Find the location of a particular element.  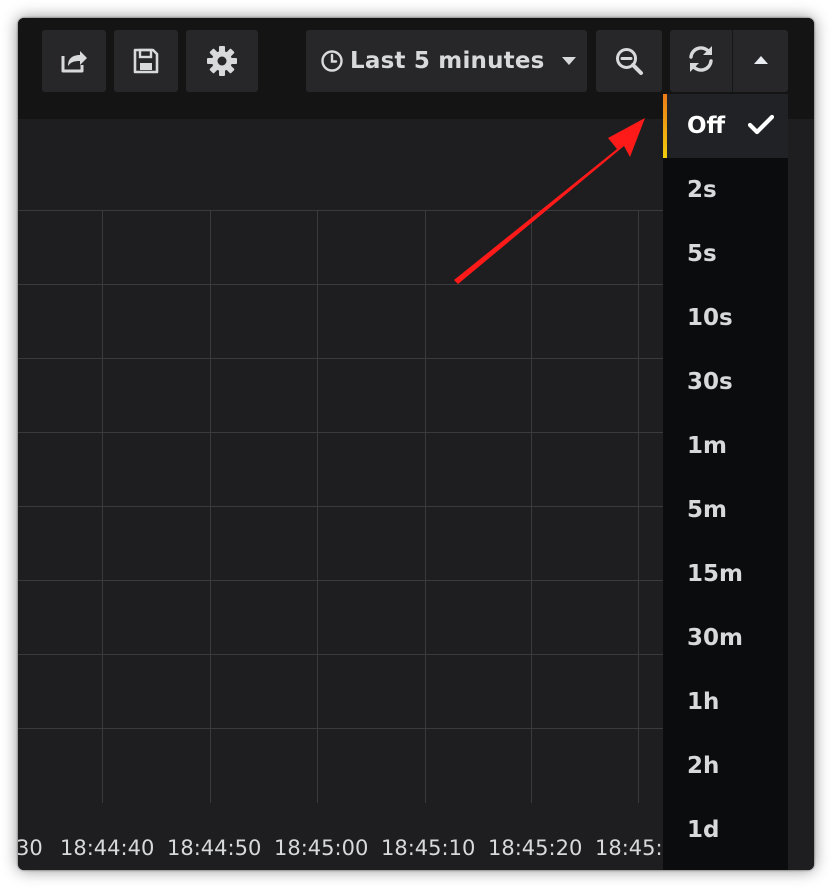

refresh-option-label: 5m is located at coordinates (707, 510).